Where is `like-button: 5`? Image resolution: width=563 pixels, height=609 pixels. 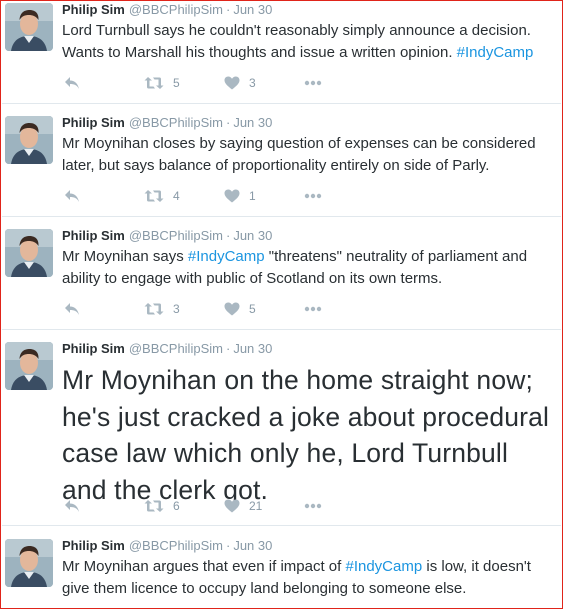 like-button: 5 is located at coordinates (240, 309).